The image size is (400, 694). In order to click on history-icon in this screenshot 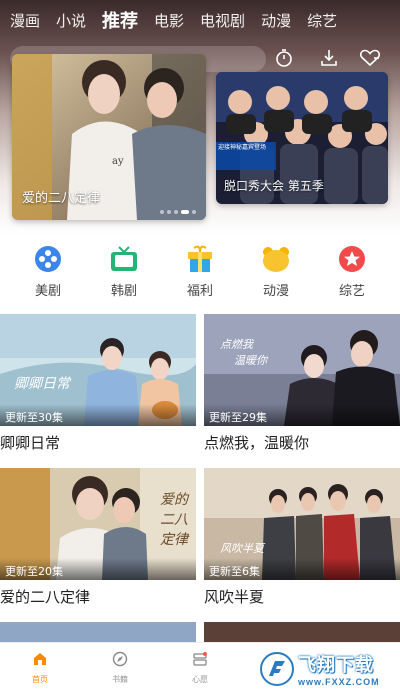, I will do `click(284, 58)`.